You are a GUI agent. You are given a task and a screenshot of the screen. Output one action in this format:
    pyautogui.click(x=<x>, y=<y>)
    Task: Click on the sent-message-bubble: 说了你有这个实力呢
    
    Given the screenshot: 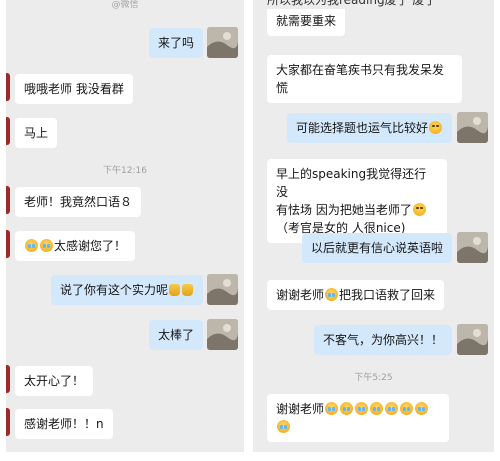 What is the action you would take?
    pyautogui.click(x=126, y=290)
    